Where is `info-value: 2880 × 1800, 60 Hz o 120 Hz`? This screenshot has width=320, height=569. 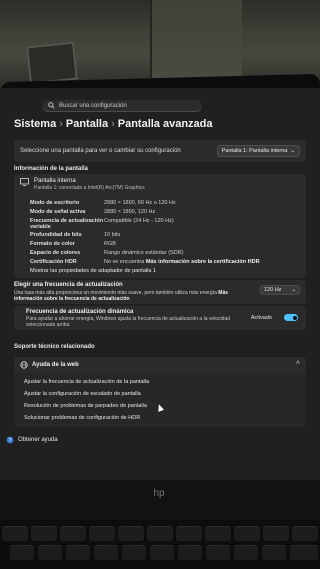
info-value: 2880 × 1800, 60 Hz o 120 Hz is located at coordinates (140, 203).